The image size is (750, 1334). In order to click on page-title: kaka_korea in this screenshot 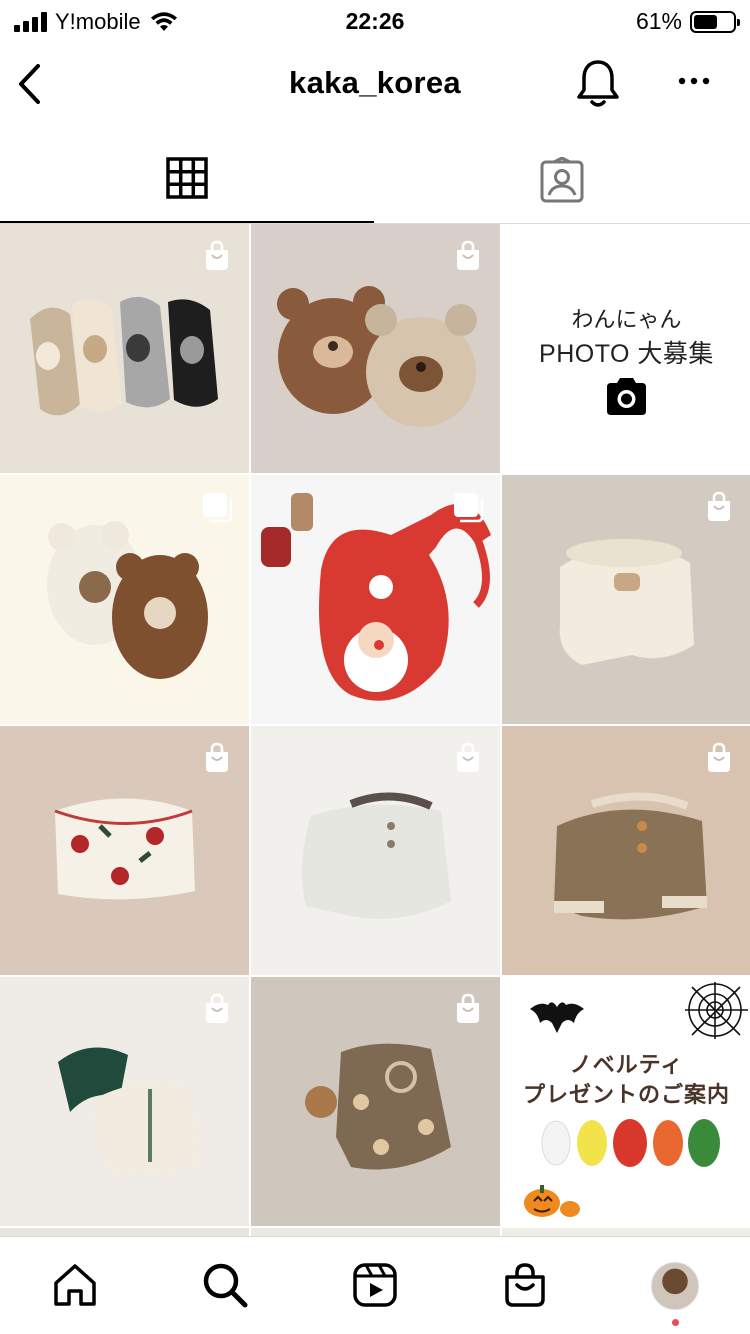, I will do `click(375, 82)`.